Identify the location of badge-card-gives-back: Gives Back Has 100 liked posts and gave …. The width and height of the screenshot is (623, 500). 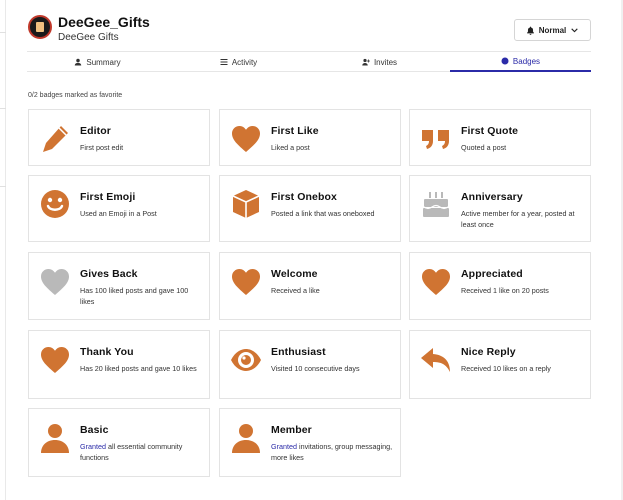
(119, 286).